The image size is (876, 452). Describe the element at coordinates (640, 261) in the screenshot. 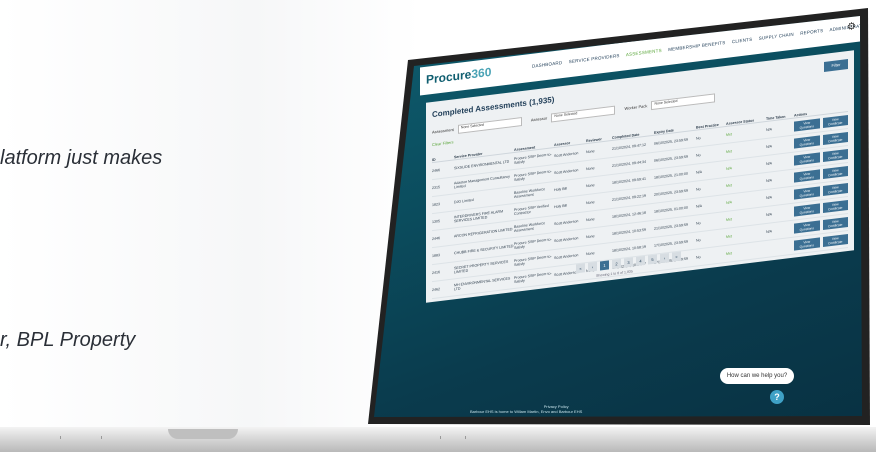

I see `page-button: 4` at that location.